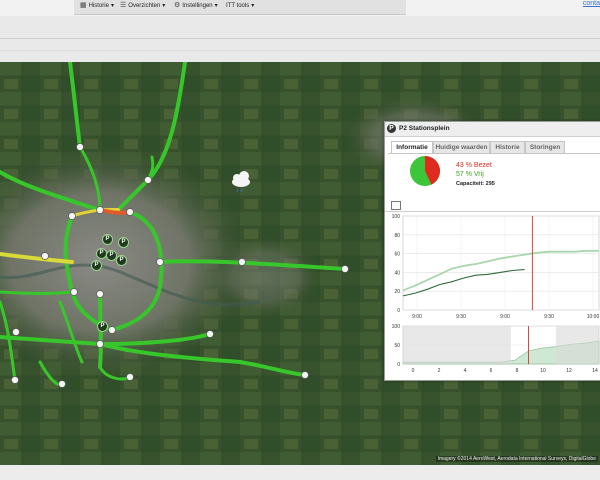 This screenshot has height=480, width=600. What do you see at coordinates (439, 371) in the screenshot?
I see `x-tick-label: 2` at bounding box center [439, 371].